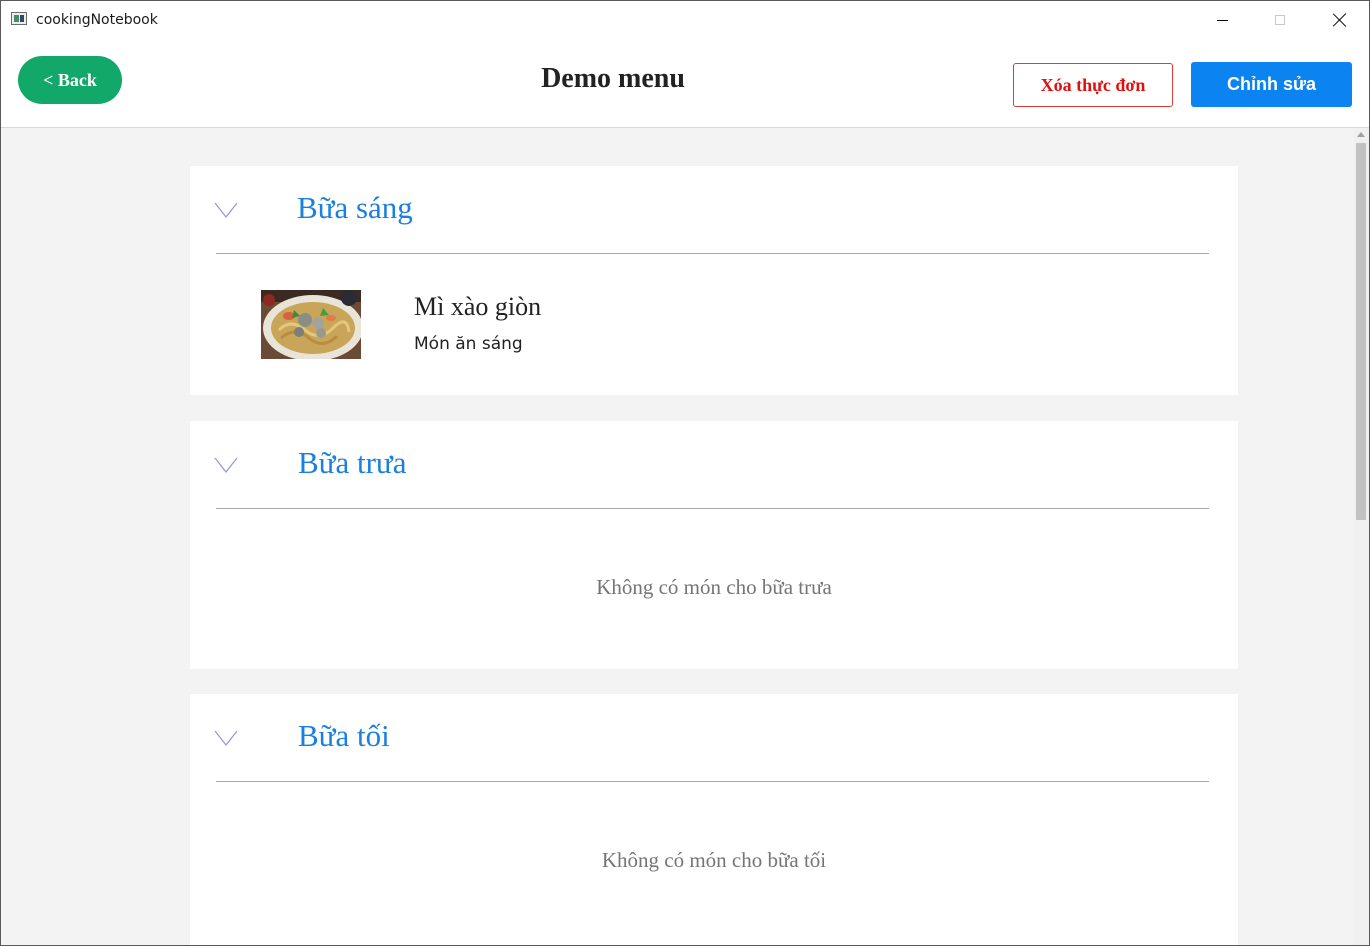  I want to click on page-header: < Back Demo menu Xóa thực đơn Chỉnh sửa, so click(685, 83).